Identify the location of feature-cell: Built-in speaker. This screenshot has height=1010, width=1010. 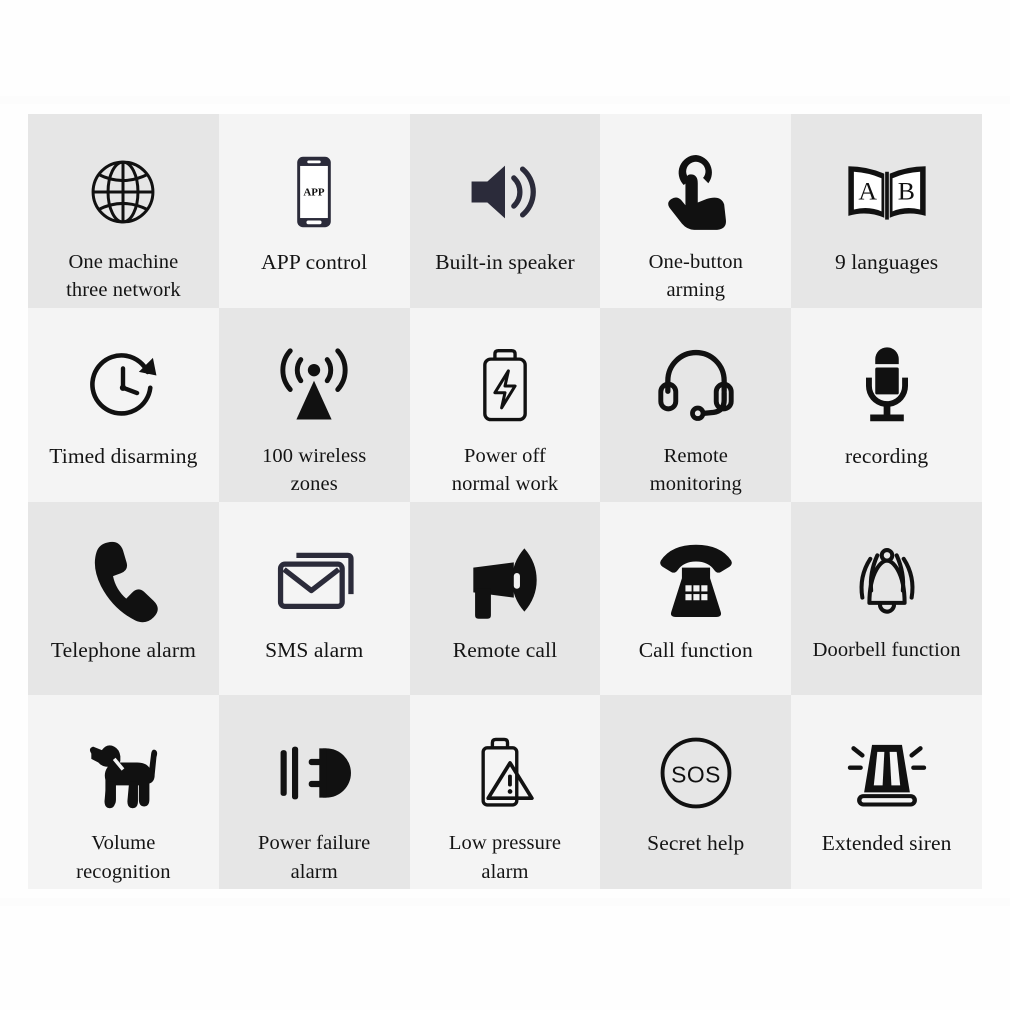
(505, 211).